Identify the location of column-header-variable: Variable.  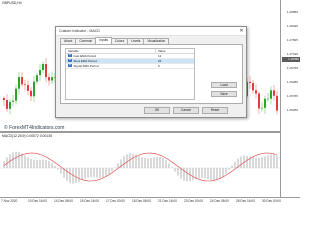
(111, 50).